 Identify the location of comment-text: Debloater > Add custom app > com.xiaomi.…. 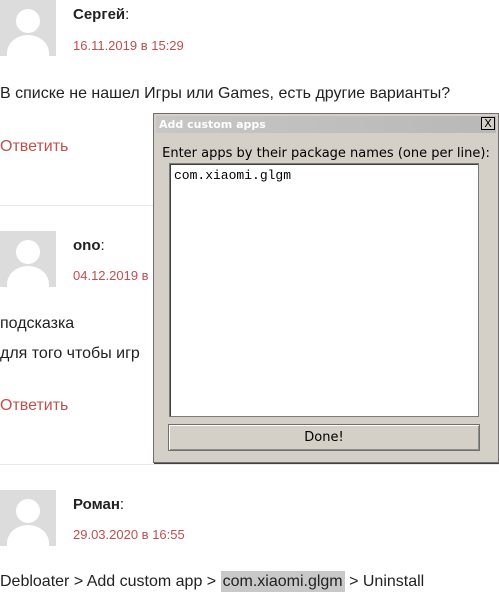
(212, 581).